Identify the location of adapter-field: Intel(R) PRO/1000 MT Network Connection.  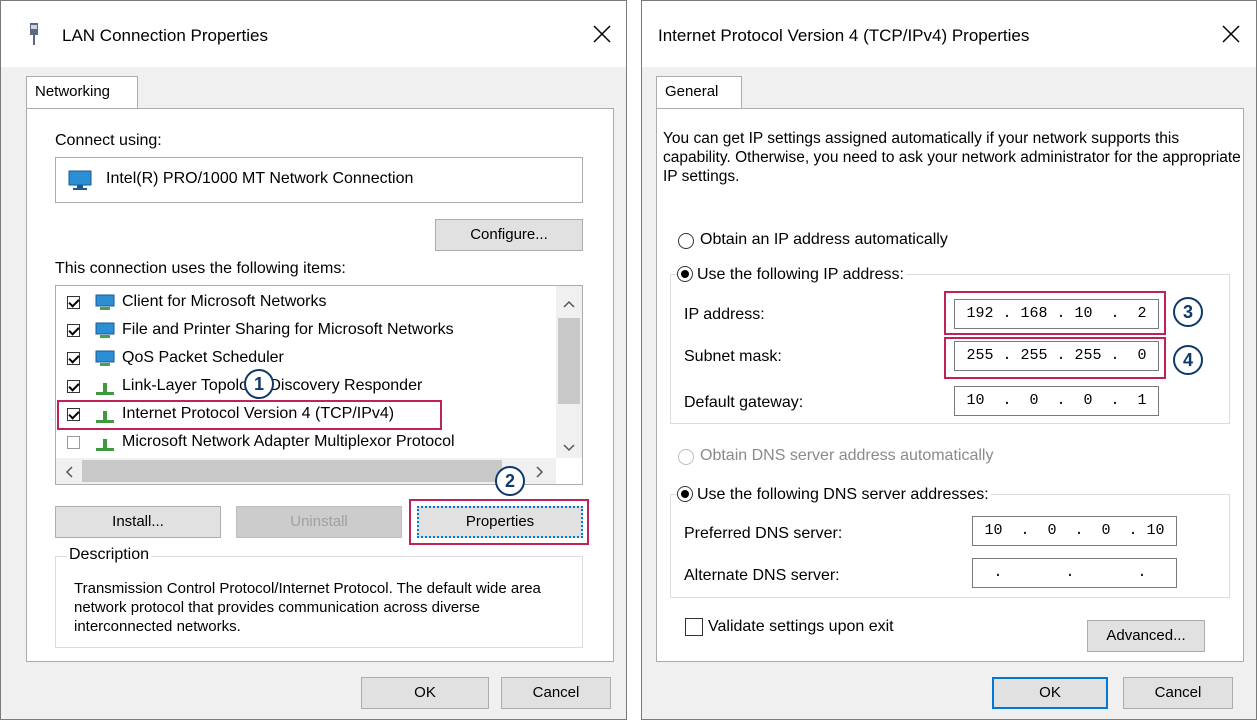
(319, 180).